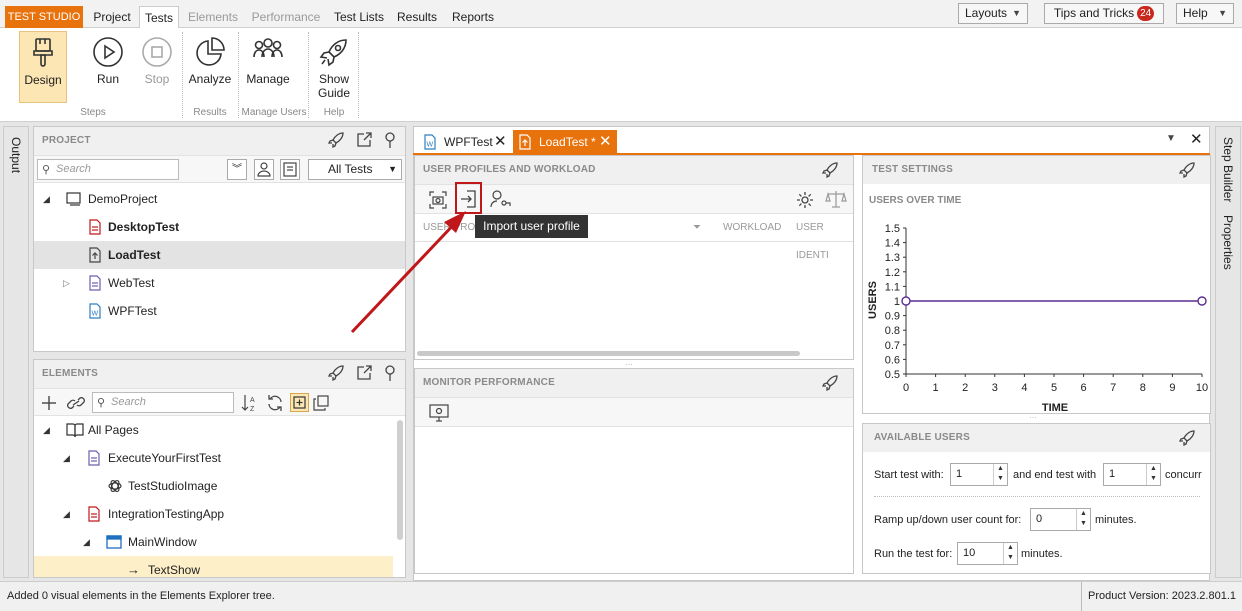 The width and height of the screenshot is (1242, 611). What do you see at coordinates (906, 388) in the screenshot?
I see `x-tick-label: 0` at bounding box center [906, 388].